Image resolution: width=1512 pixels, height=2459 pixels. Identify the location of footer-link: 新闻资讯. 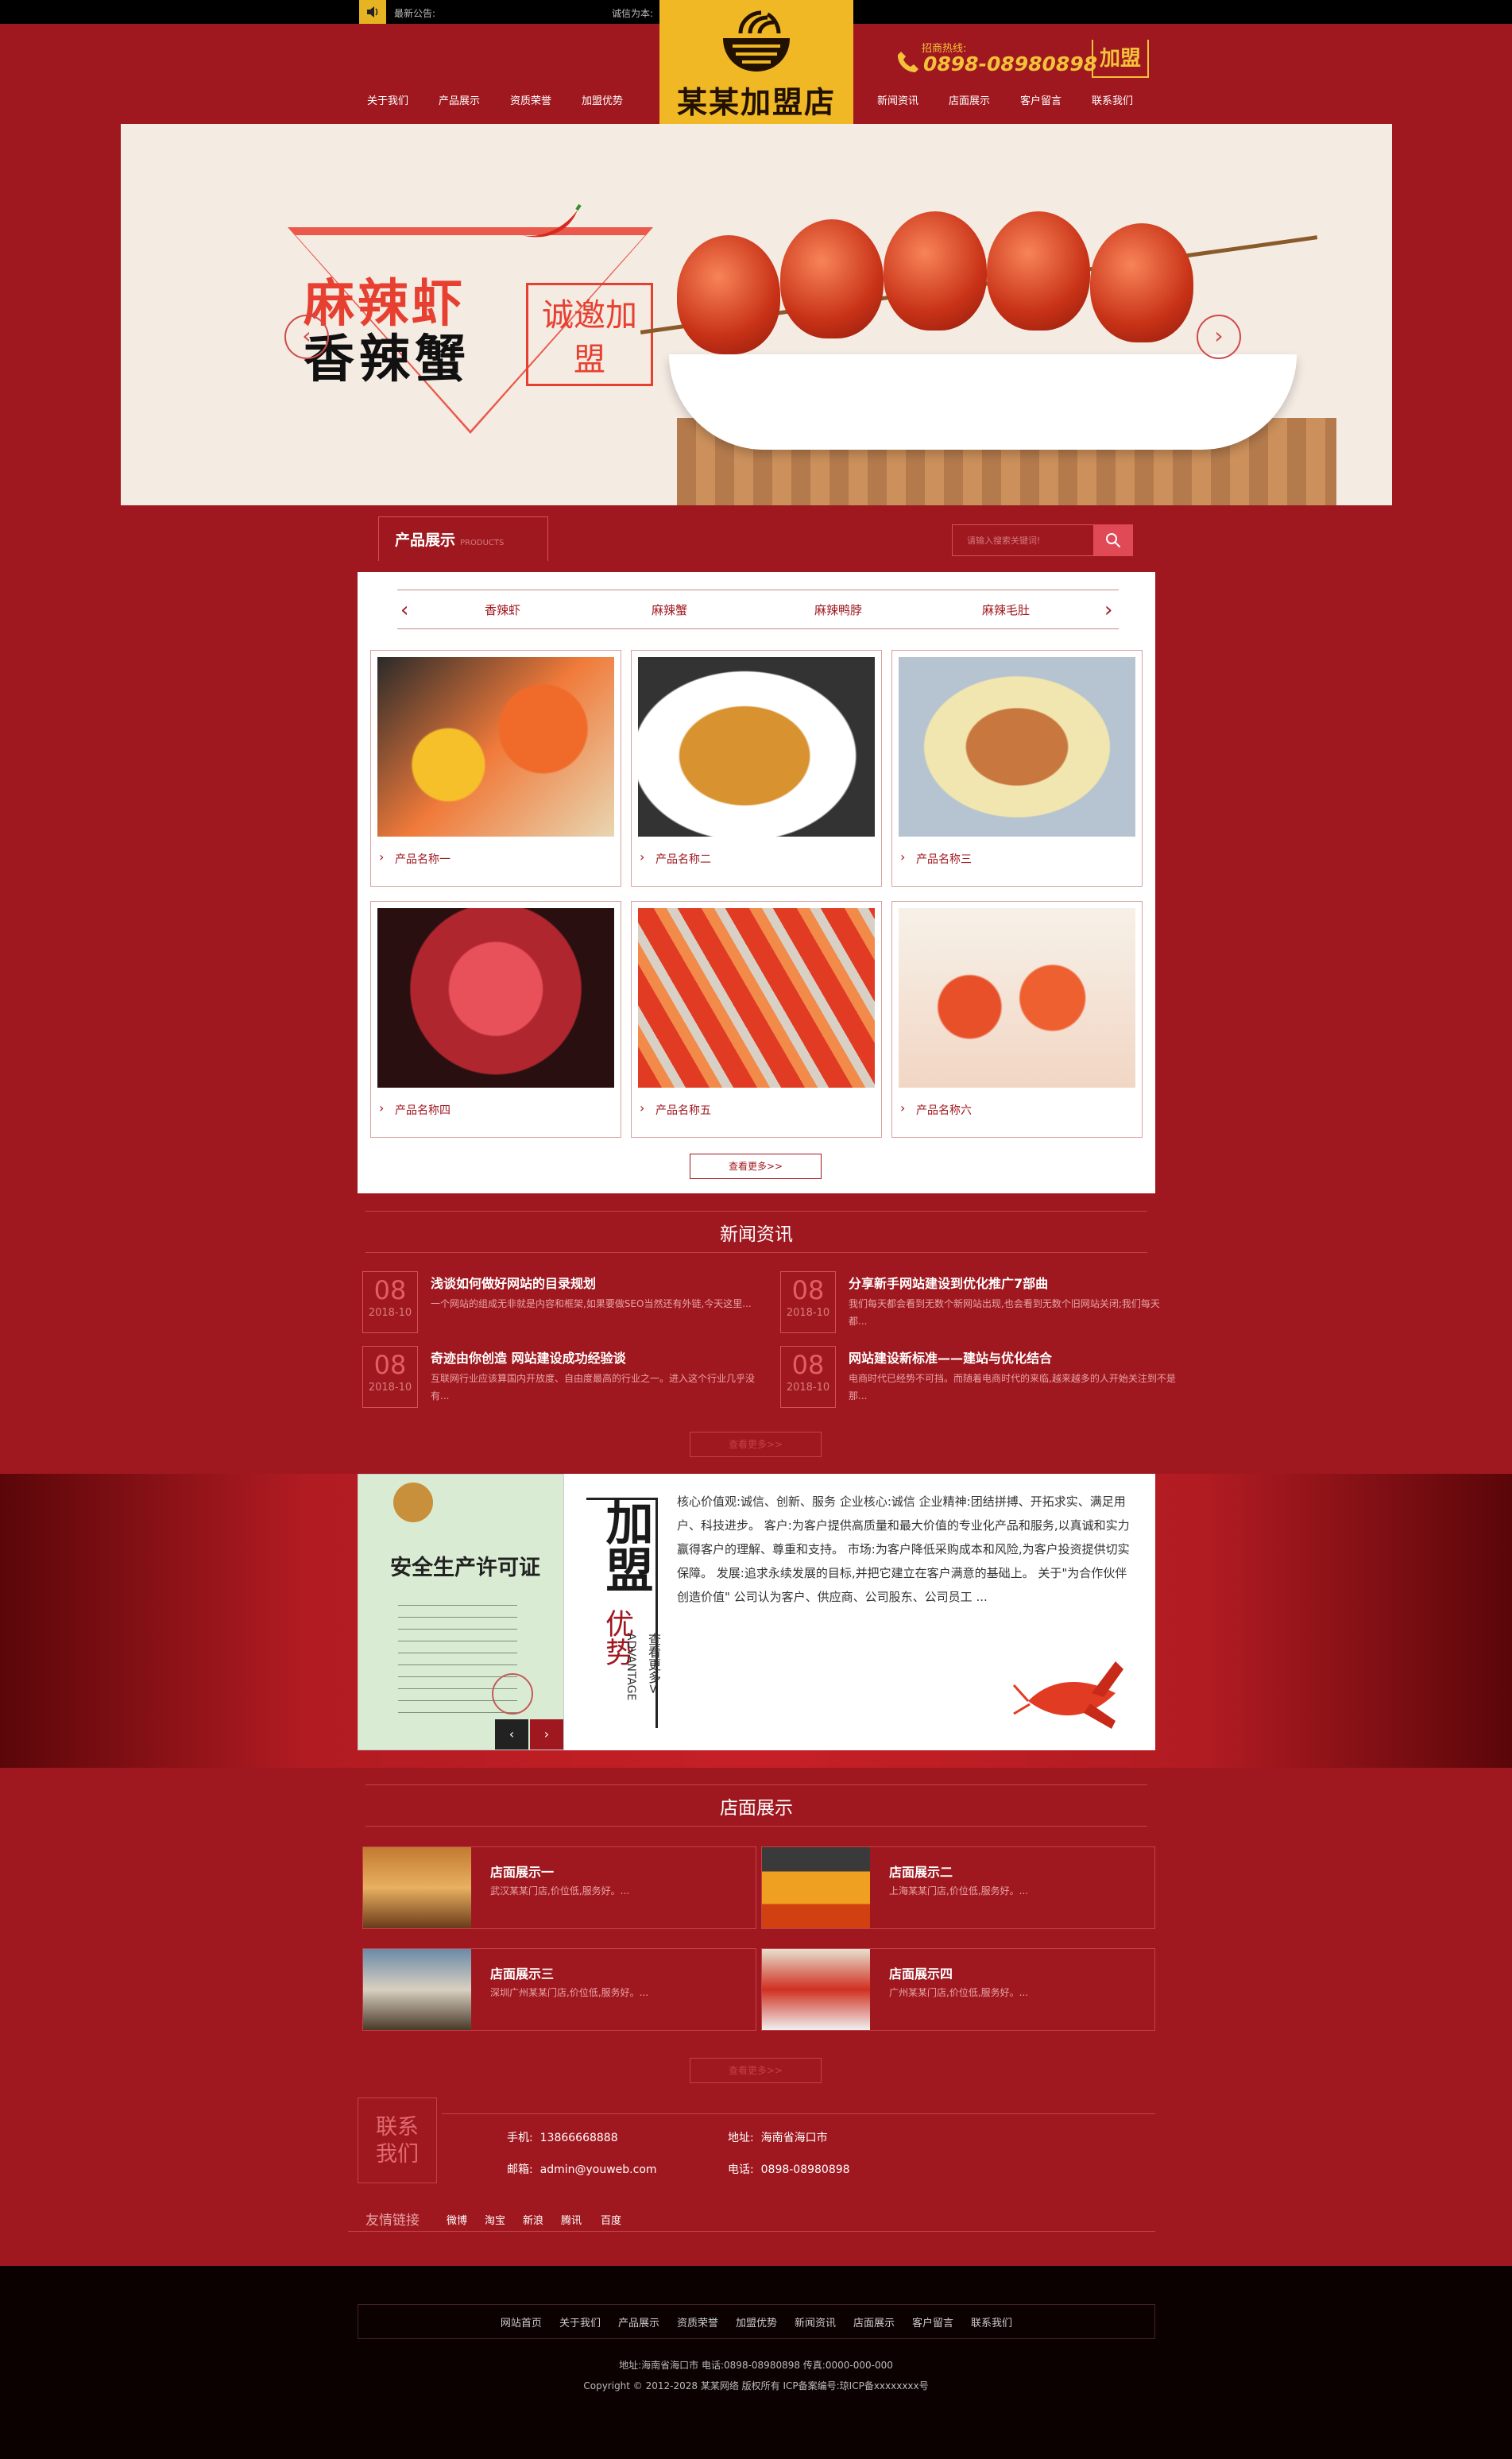
(815, 2321).